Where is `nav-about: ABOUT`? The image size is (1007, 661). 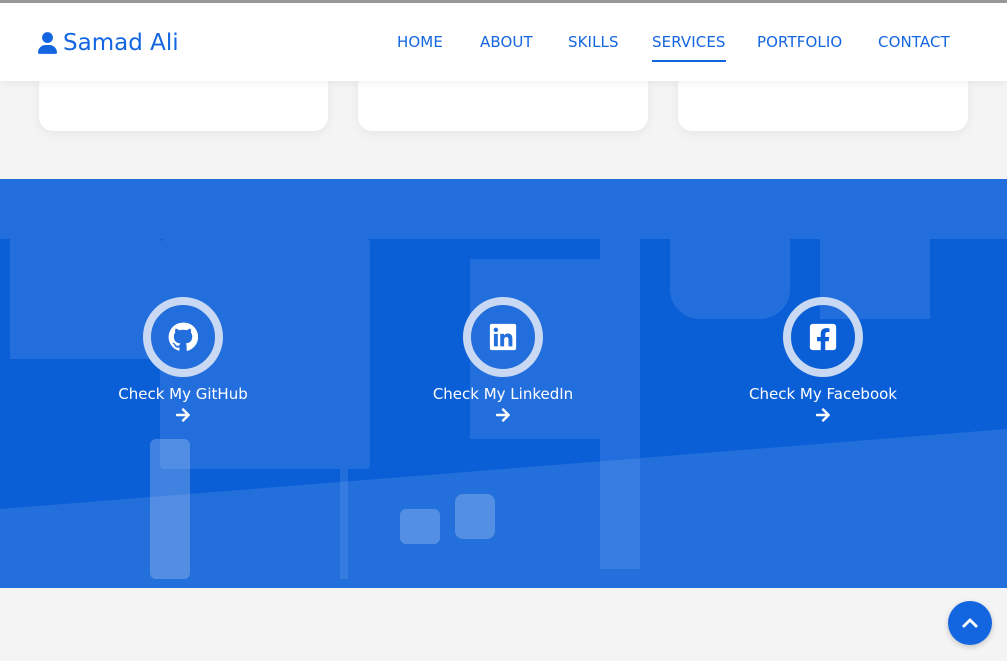 nav-about: ABOUT is located at coordinates (506, 42).